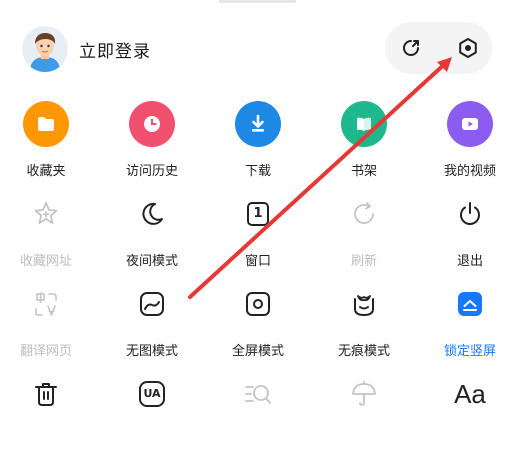 The width and height of the screenshot is (515, 450). What do you see at coordinates (258, 304) in the screenshot?
I see `fullscreen-icon` at bounding box center [258, 304].